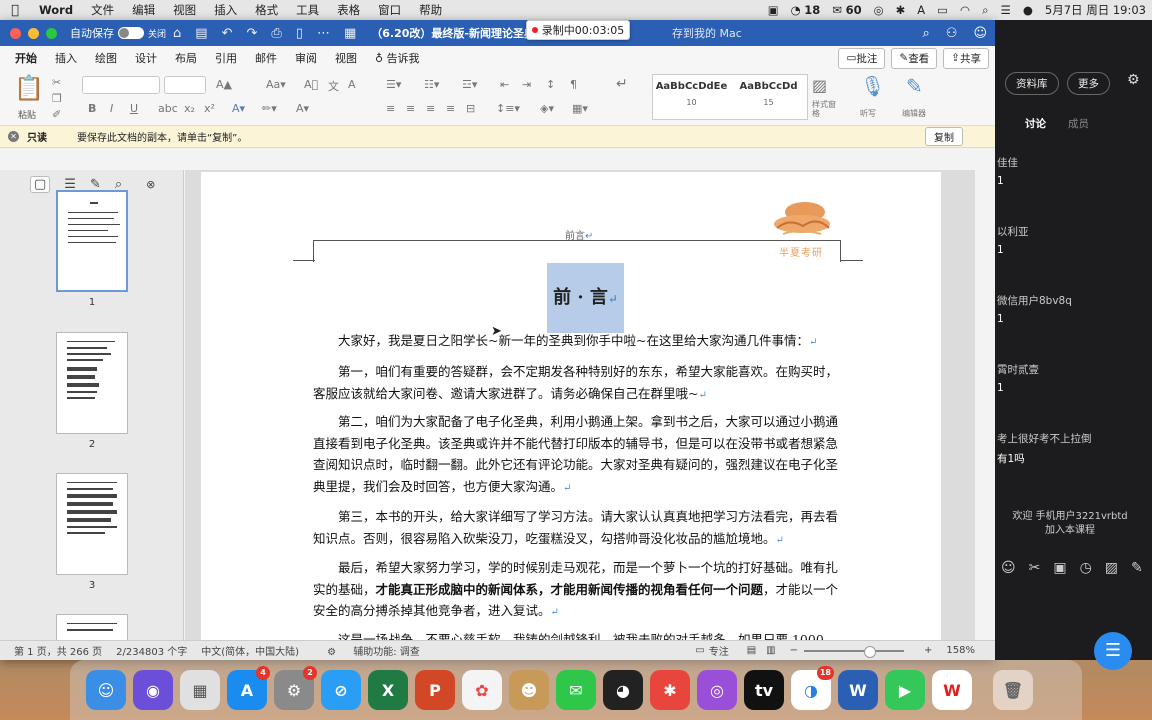 This screenshot has width=1152, height=720. Describe the element at coordinates (550, 84) in the screenshot. I see `sort-icon: ↕` at that location.